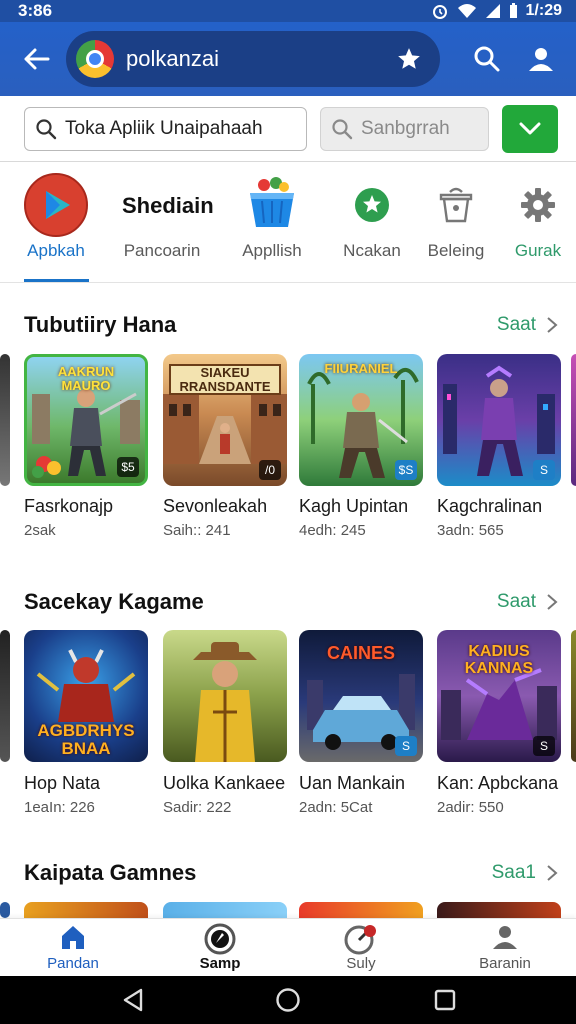 The height and width of the screenshot is (1024, 576). I want to click on back-arrow-icon, so click(37, 59).